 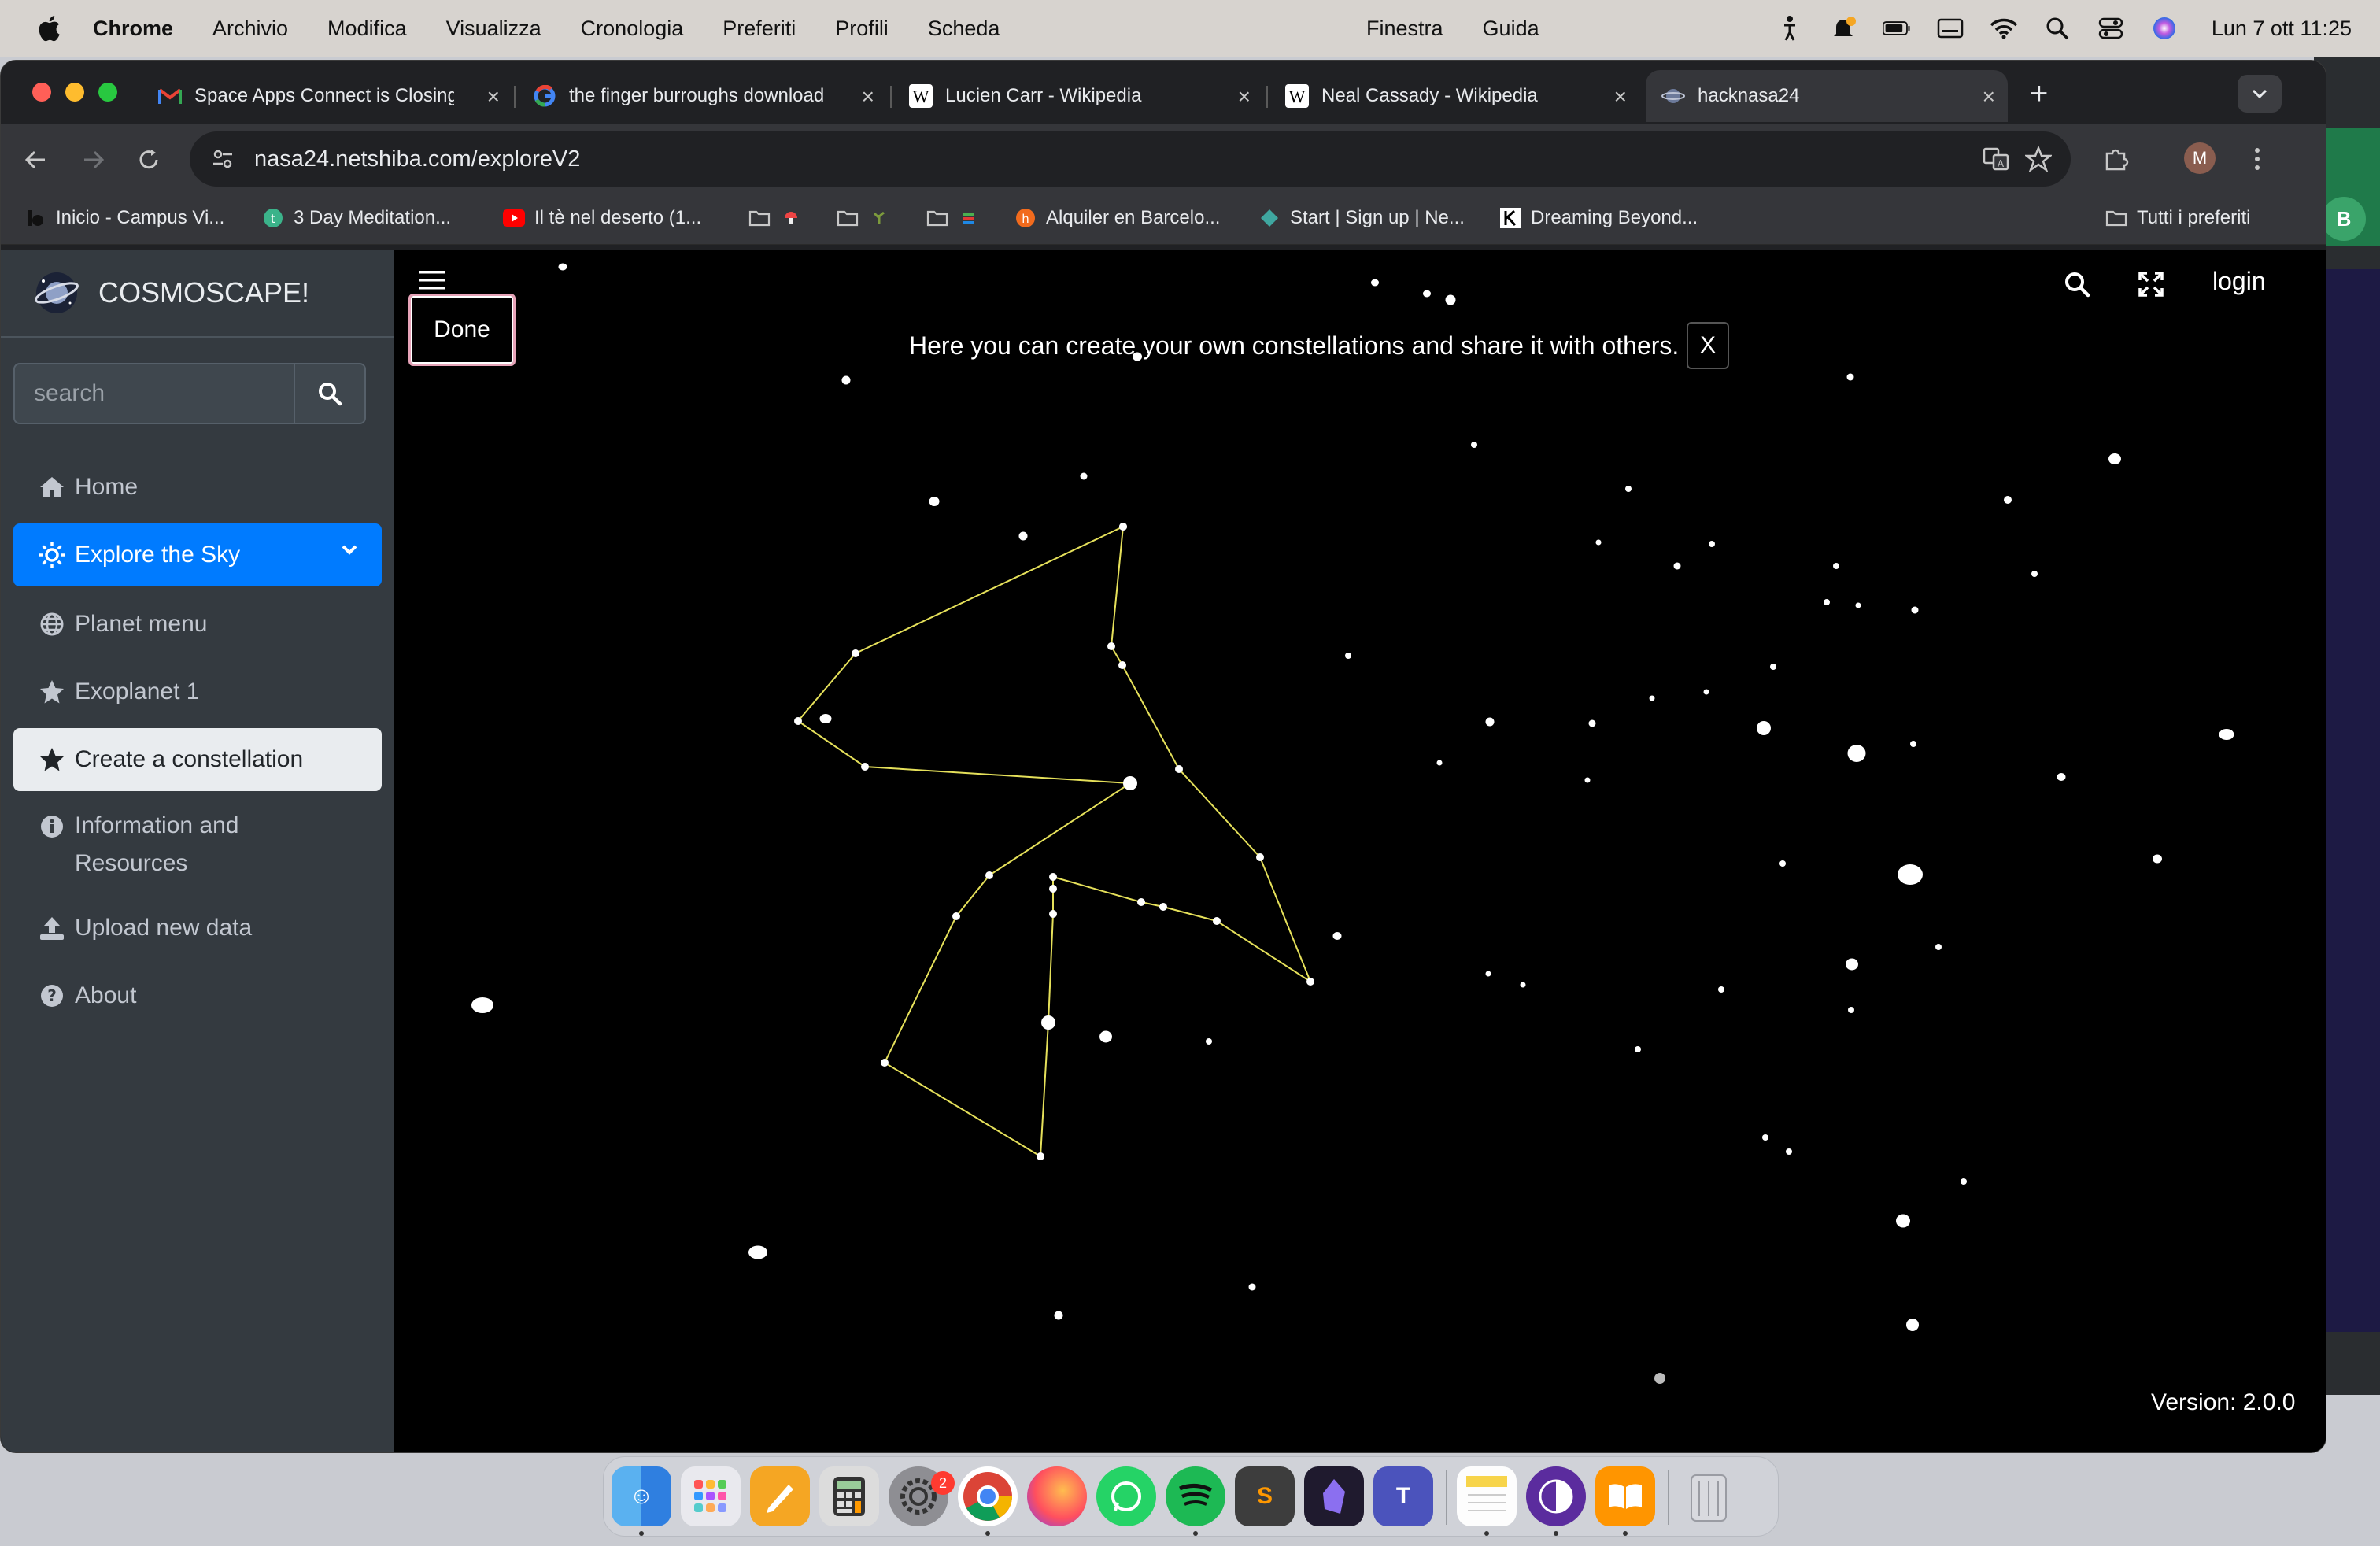 I want to click on tab-google-search: the finger burroughs download ×, so click(x=702, y=96).